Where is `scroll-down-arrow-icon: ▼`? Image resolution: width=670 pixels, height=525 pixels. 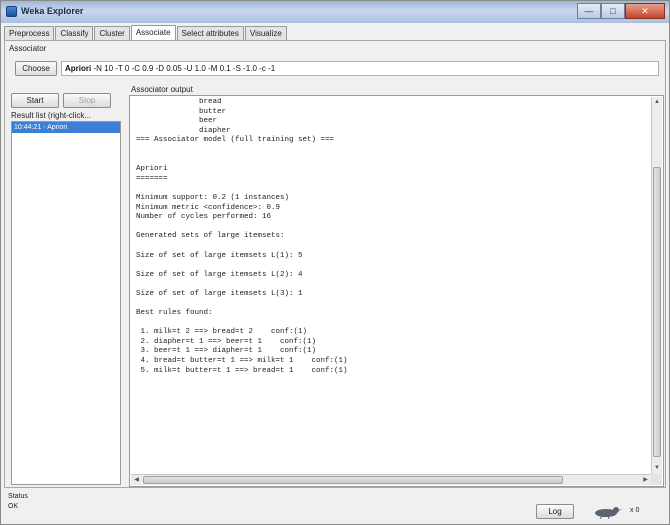 scroll-down-arrow-icon: ▼ is located at coordinates (657, 468).